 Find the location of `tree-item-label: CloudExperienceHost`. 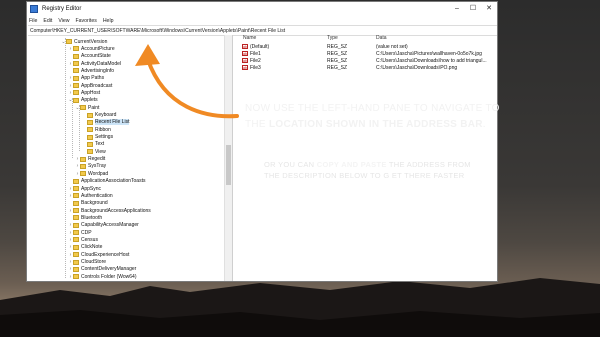

tree-item-label: CloudExperienceHost is located at coordinates (105, 254).